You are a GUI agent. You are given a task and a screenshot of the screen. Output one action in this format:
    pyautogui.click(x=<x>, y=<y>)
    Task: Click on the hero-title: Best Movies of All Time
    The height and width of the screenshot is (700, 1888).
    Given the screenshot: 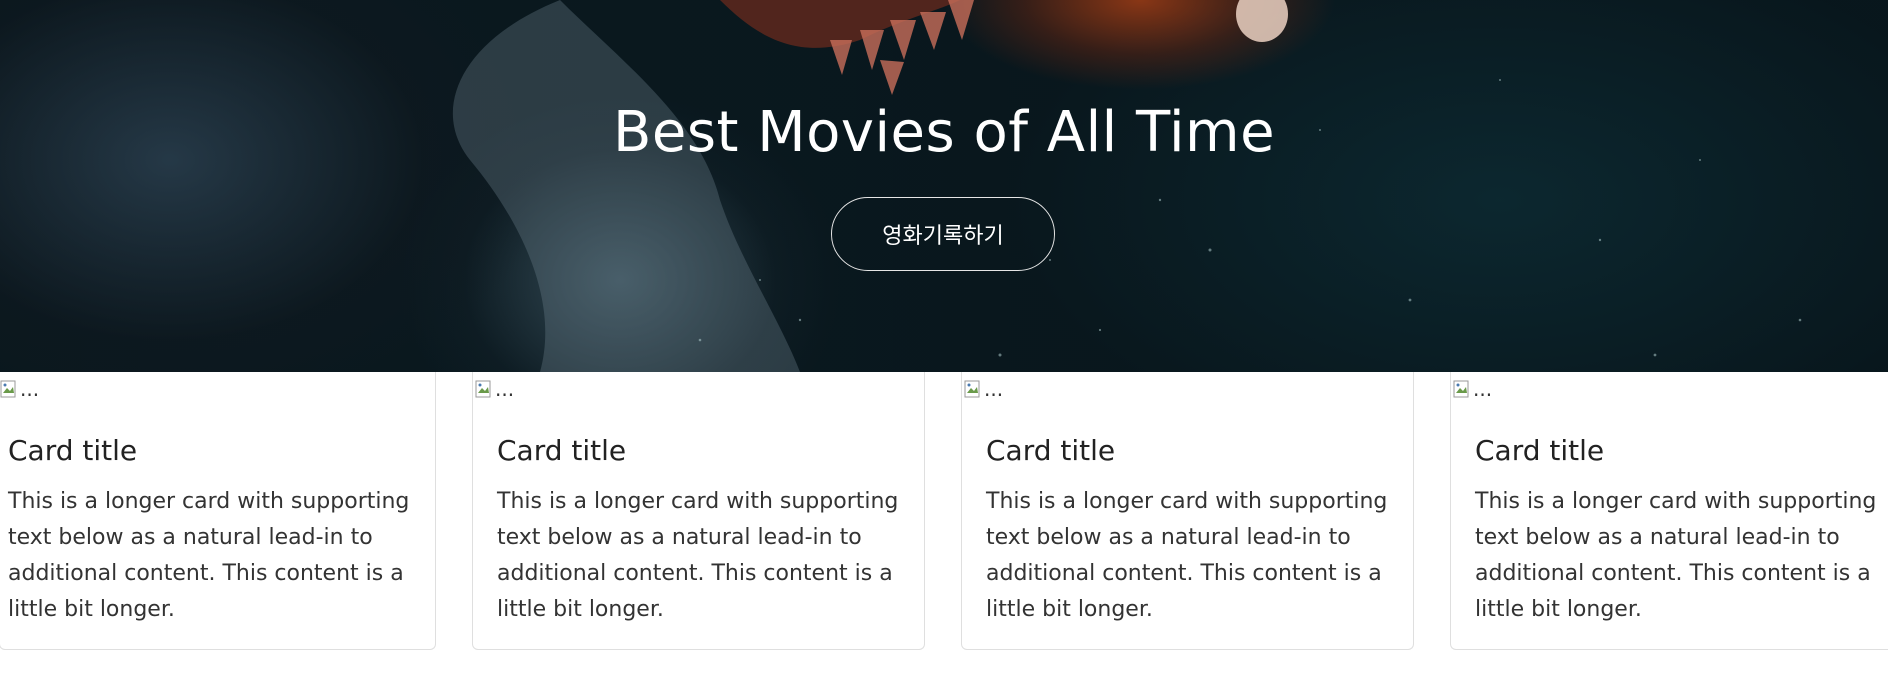 What is the action you would take?
    pyautogui.click(x=944, y=132)
    